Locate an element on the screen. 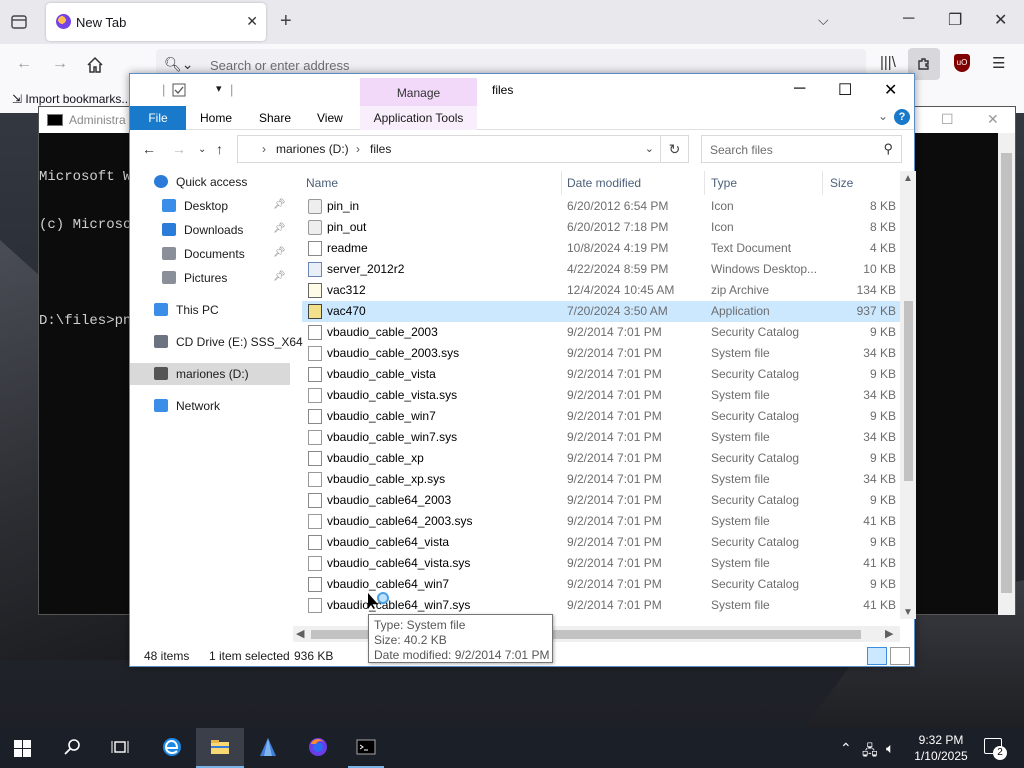 The width and height of the screenshot is (1024, 768). new-tab-icon: + is located at coordinates (286, 21).